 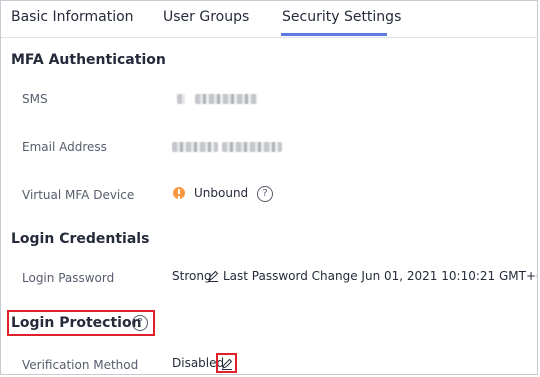 What do you see at coordinates (78, 195) in the screenshot?
I see `virtual-mfa-label: Virtual MFA Device` at bounding box center [78, 195].